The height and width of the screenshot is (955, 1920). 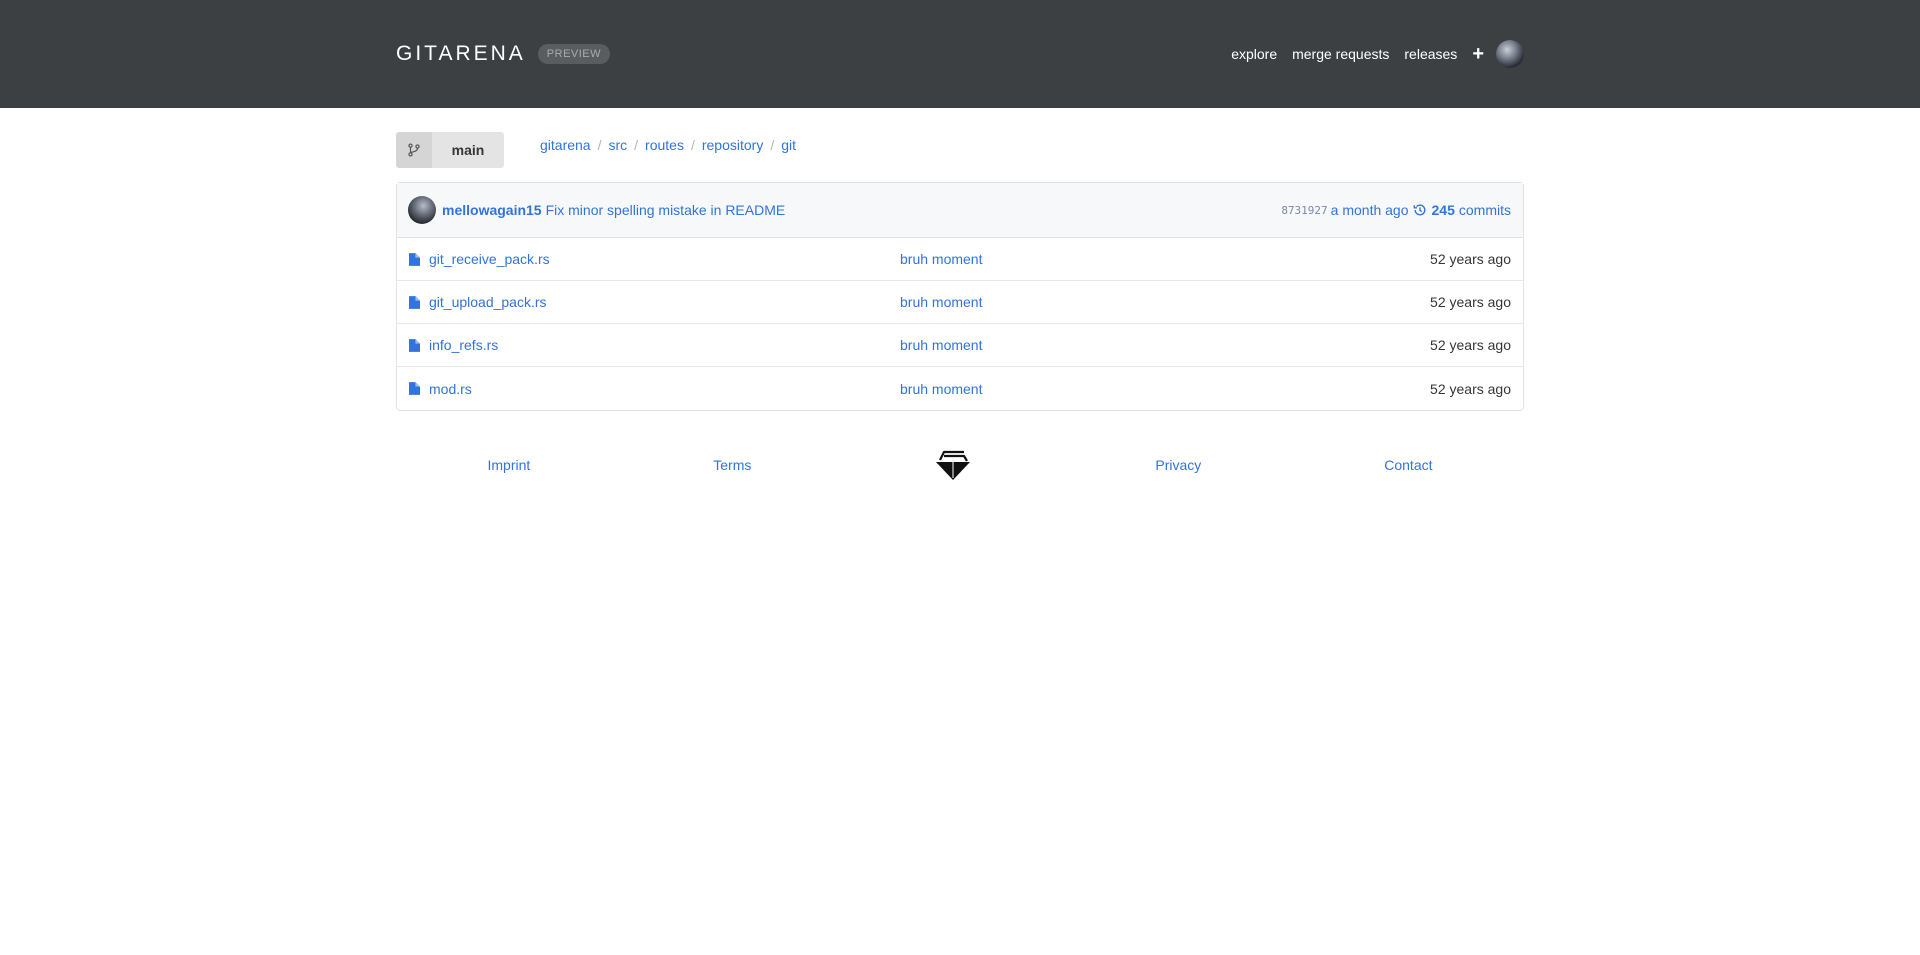 I want to click on file-name-cell: info_refs.rs, so click(x=654, y=345).